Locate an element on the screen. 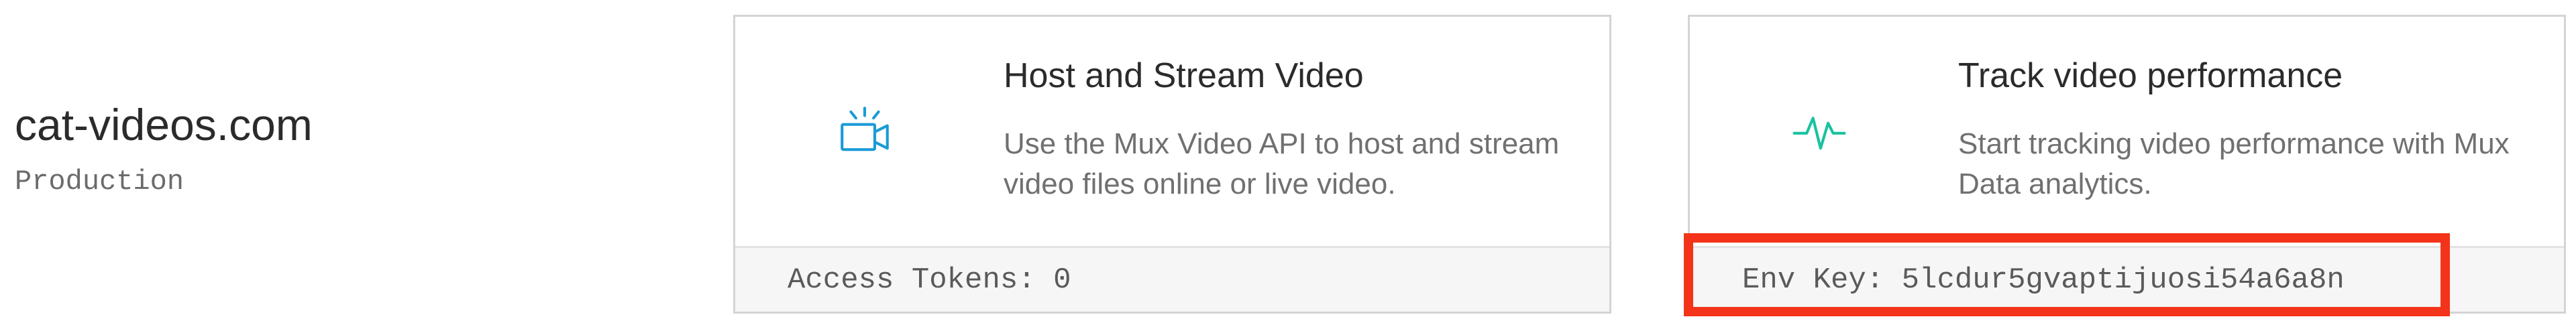 This screenshot has height=321, width=2576. video-camera-icon is located at coordinates (865, 131).